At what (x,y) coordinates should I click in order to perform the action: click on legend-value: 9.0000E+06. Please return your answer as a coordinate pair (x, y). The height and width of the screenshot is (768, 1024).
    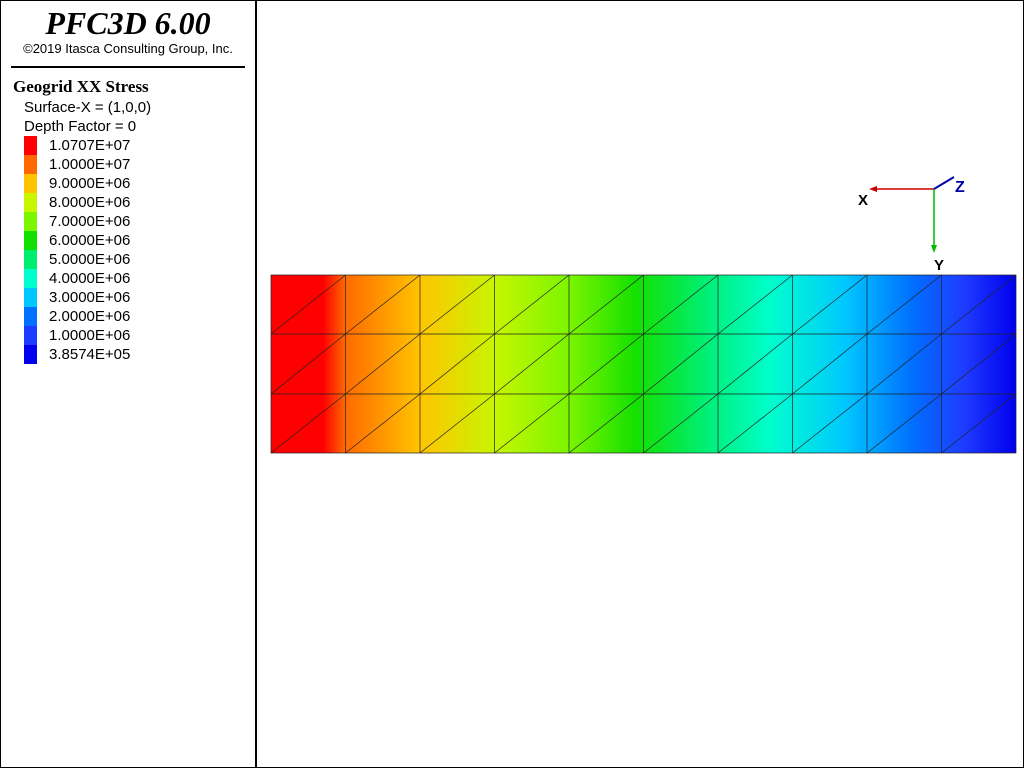
    Looking at the image, I should click on (90, 183).